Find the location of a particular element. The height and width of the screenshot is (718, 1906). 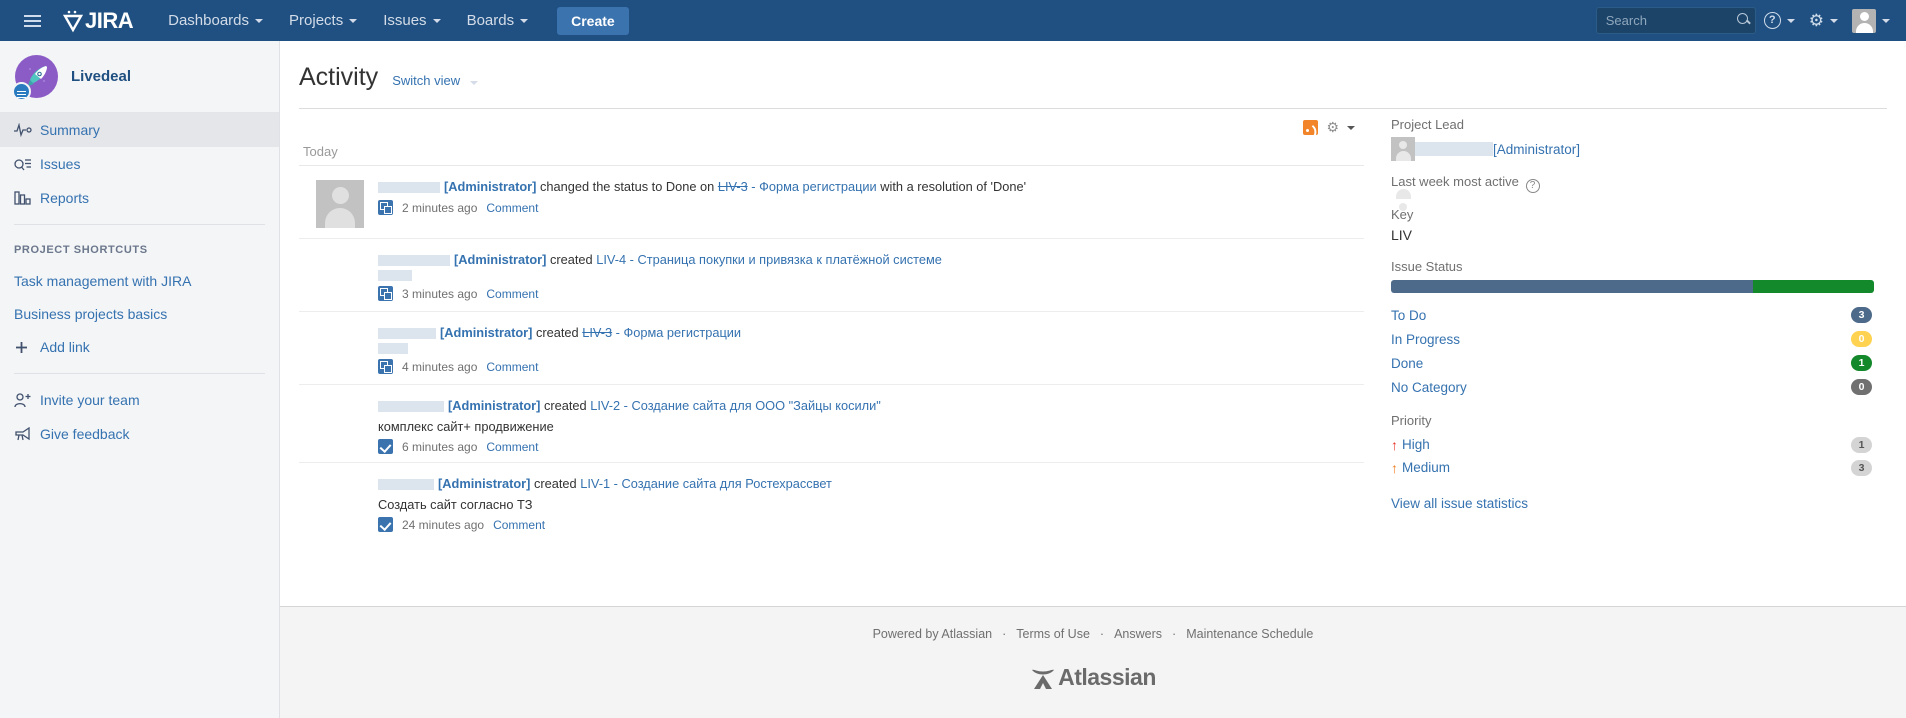

switch-view-dropdown: Switch view is located at coordinates (435, 80).